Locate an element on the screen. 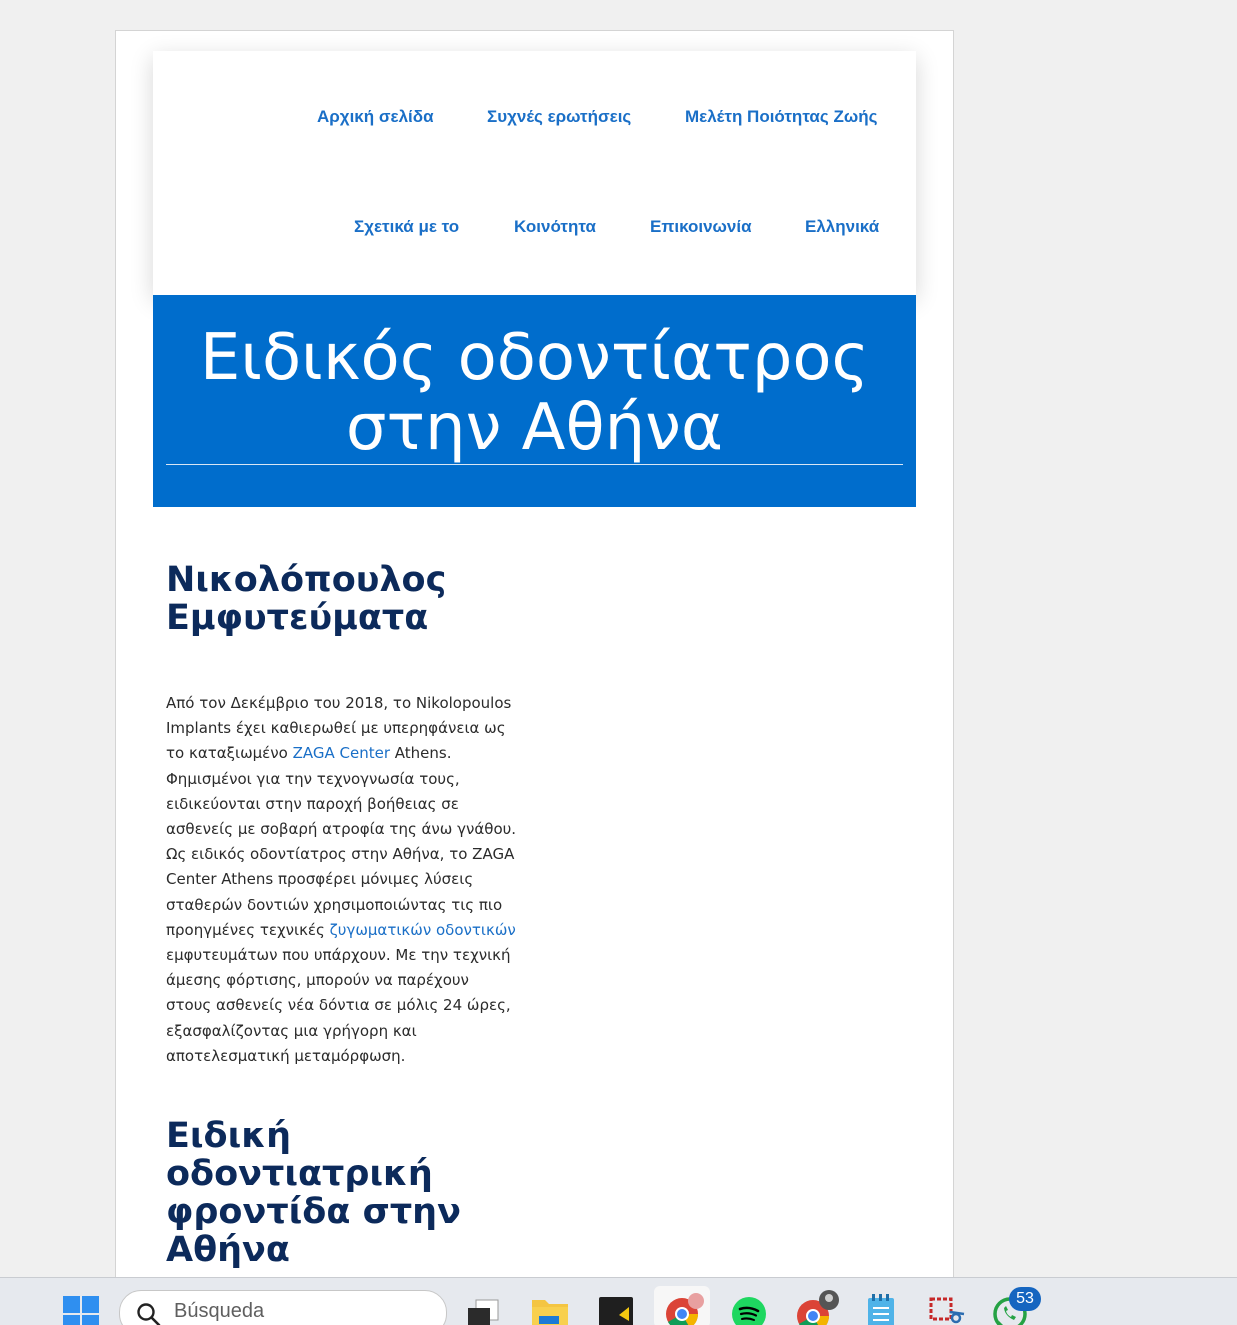  section-heading-implants: Νικολόπουλος Εμφυτεύματα is located at coordinates (306, 599).